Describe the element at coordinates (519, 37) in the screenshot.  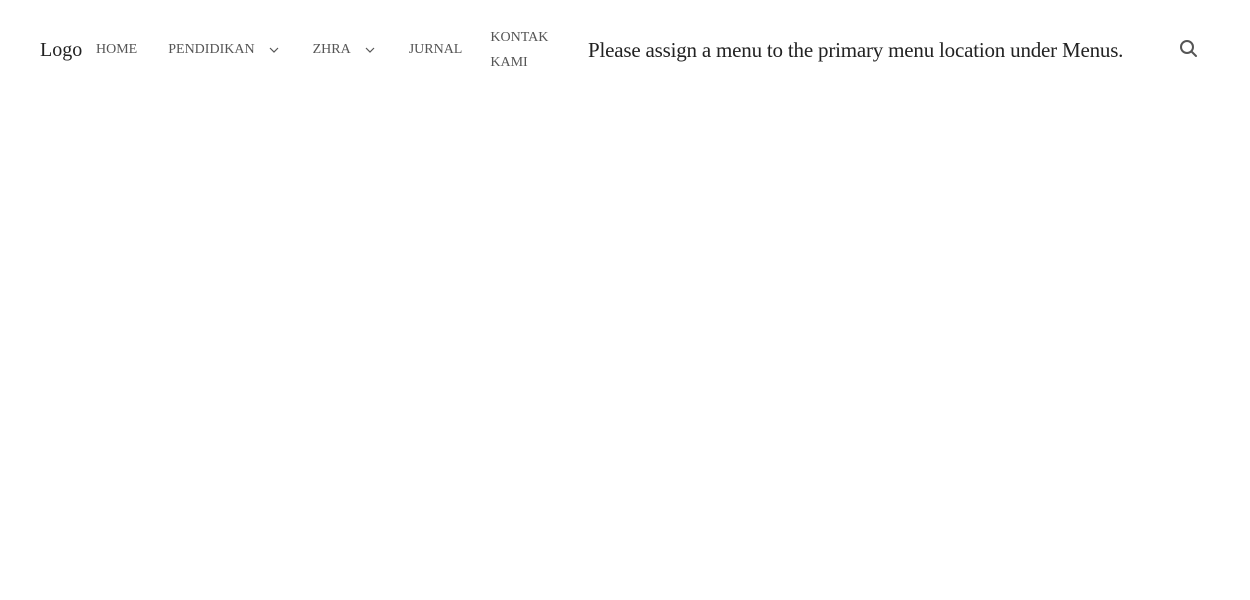
I see `nav-item-kontak-label-line1: KONTAK` at that location.